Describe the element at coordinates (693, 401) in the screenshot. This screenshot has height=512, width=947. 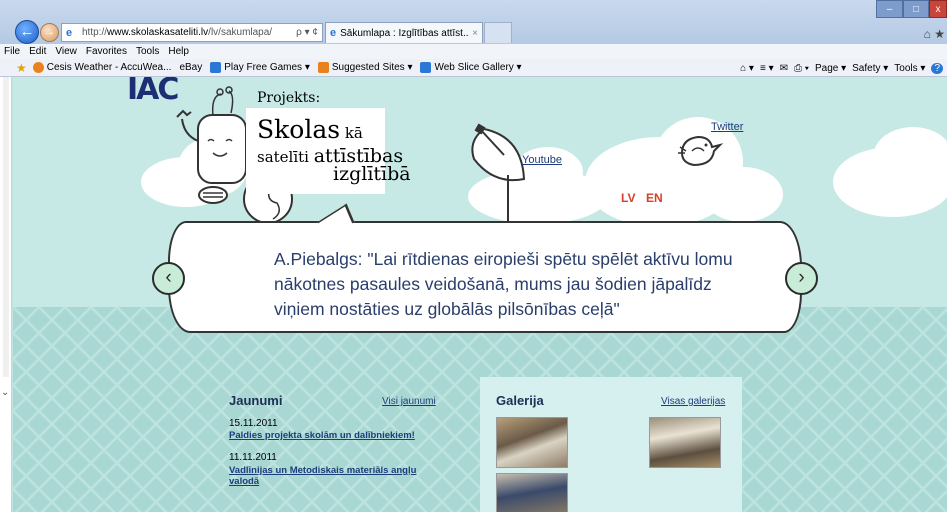
I see `all-galleries-link: Visas galerijas` at that location.